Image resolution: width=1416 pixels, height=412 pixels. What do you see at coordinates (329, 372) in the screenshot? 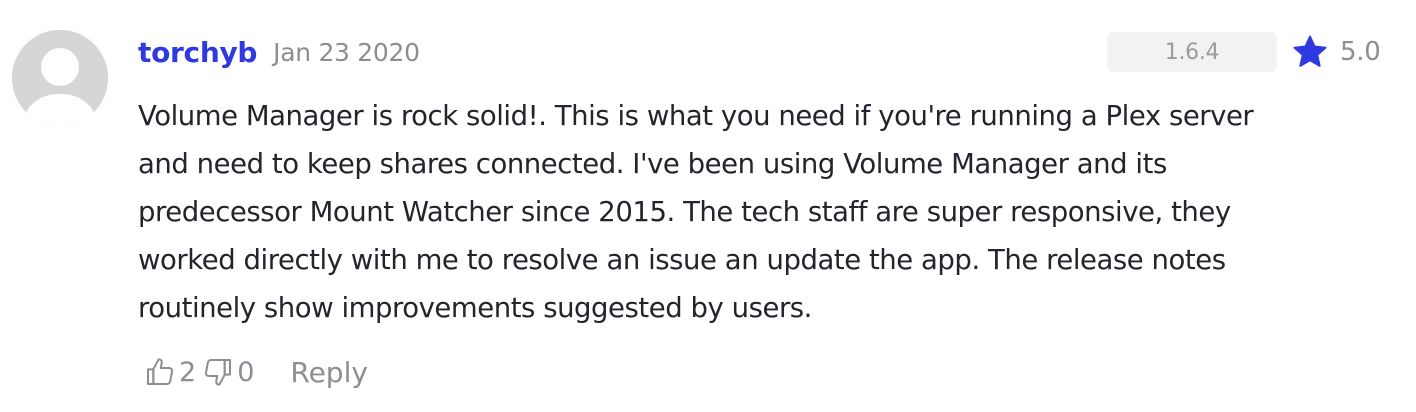
I see `reply-button: Reply` at bounding box center [329, 372].